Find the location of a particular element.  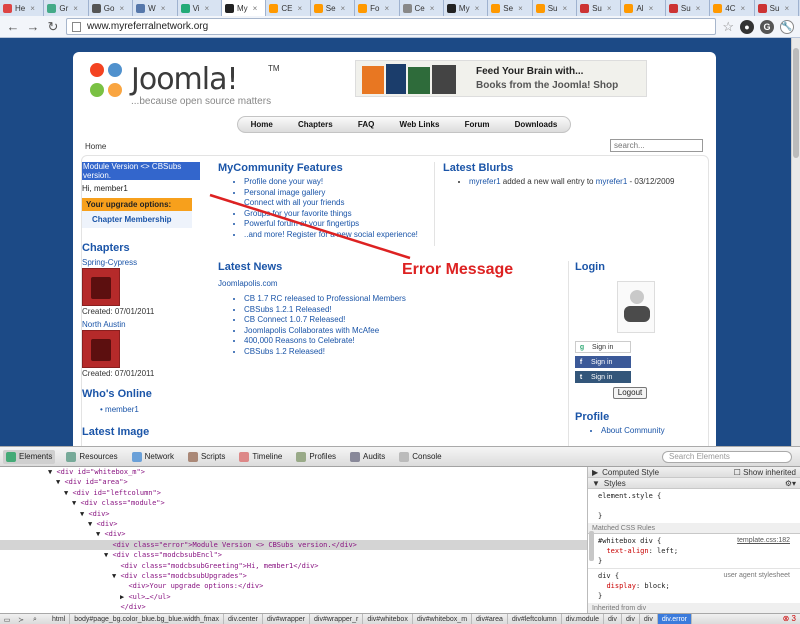

dom-node: ▼ <div class="modcbsubEncl"> is located at coordinates (293, 555).